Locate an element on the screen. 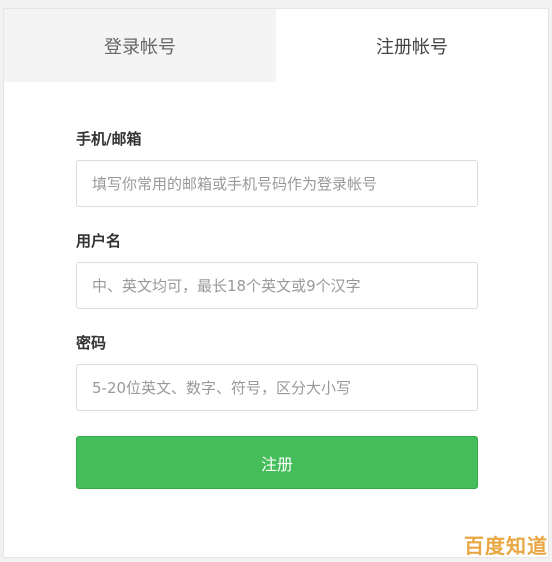  password-input is located at coordinates (277, 387).